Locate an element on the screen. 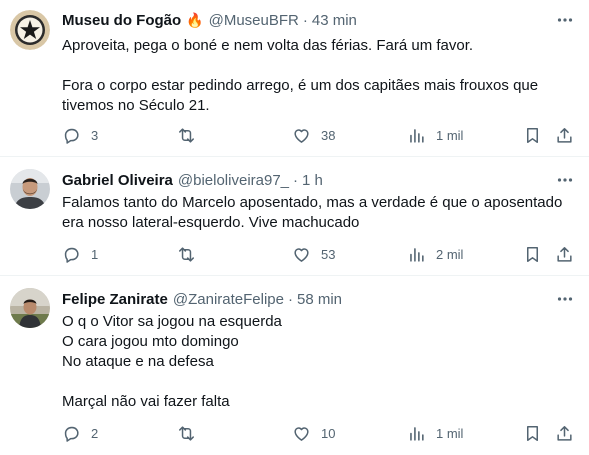 Image resolution: width=589 pixels, height=455 pixels. author-handle: @ZanirateFelipe is located at coordinates (228, 299).